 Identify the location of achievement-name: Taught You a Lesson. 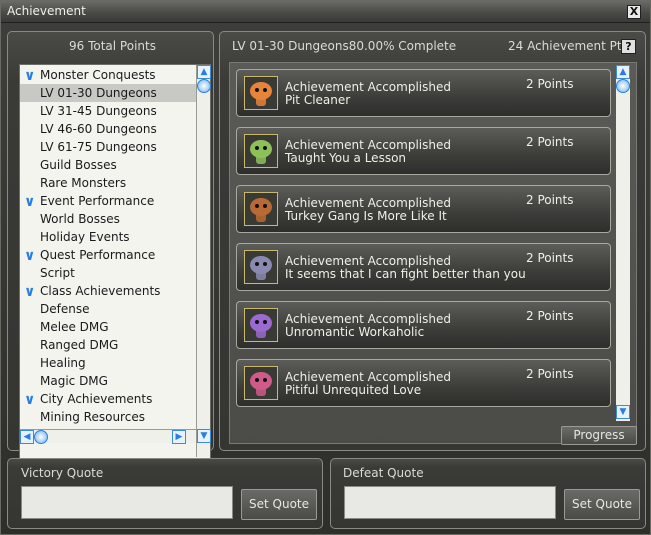
(346, 158).